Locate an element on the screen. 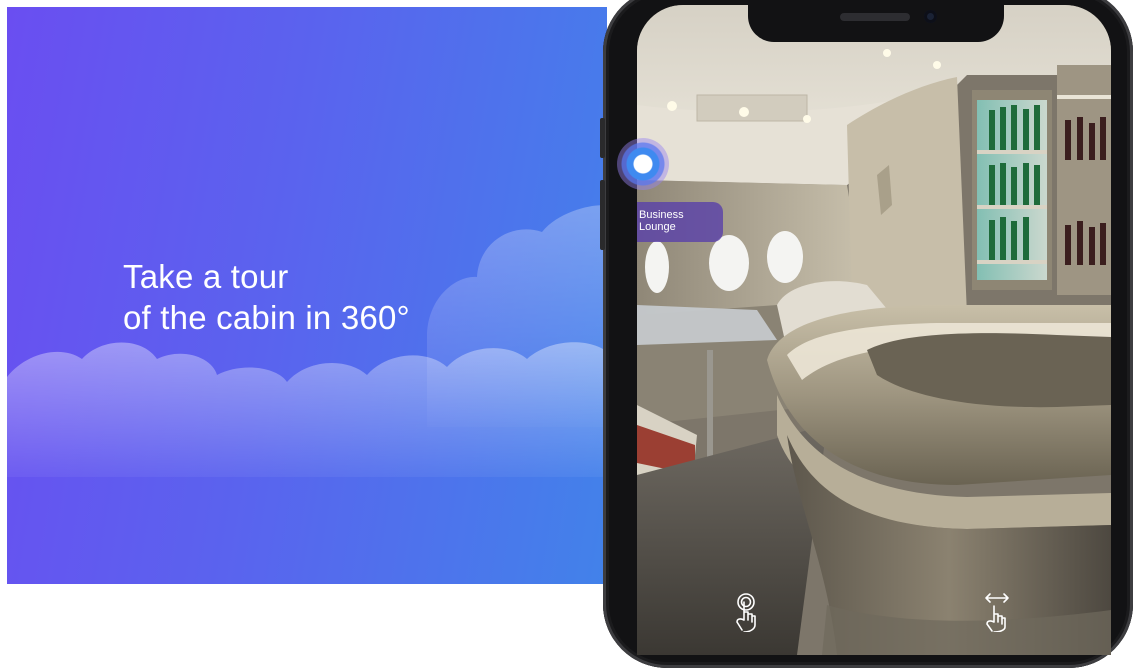  promo-headline: Take a tour of the cabin in 360° is located at coordinates (266, 297).